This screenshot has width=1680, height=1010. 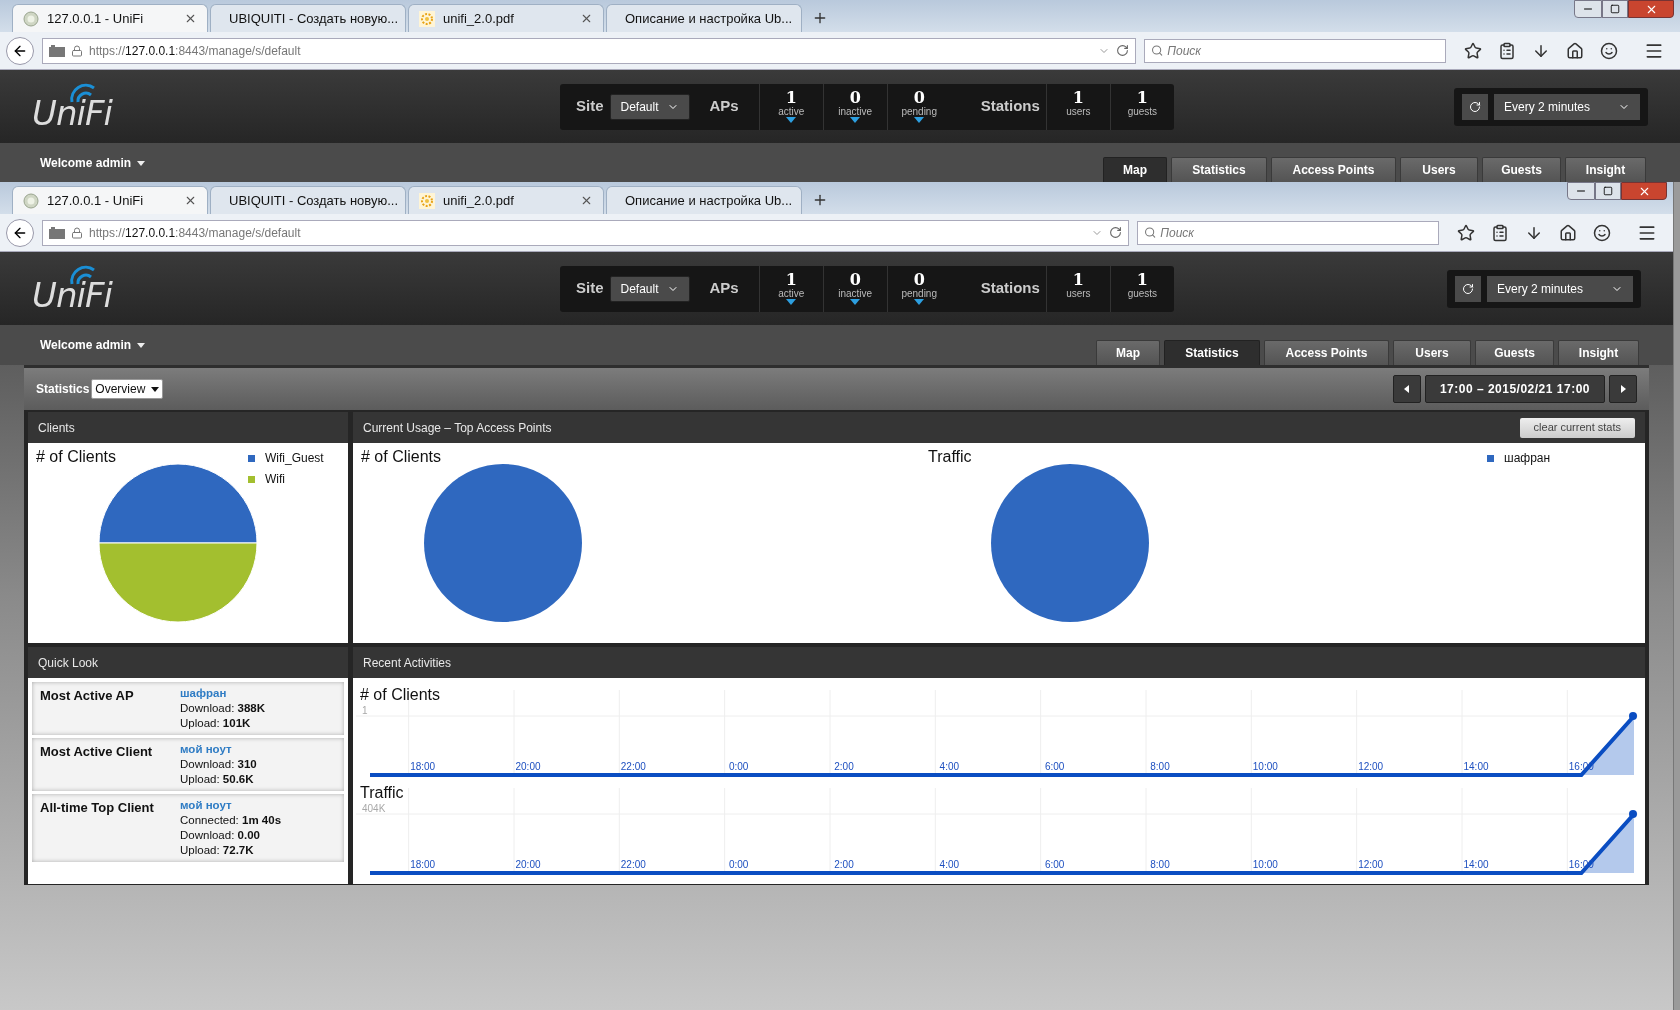 What do you see at coordinates (407, 663) in the screenshot?
I see `panel-title: Recent Activities` at bounding box center [407, 663].